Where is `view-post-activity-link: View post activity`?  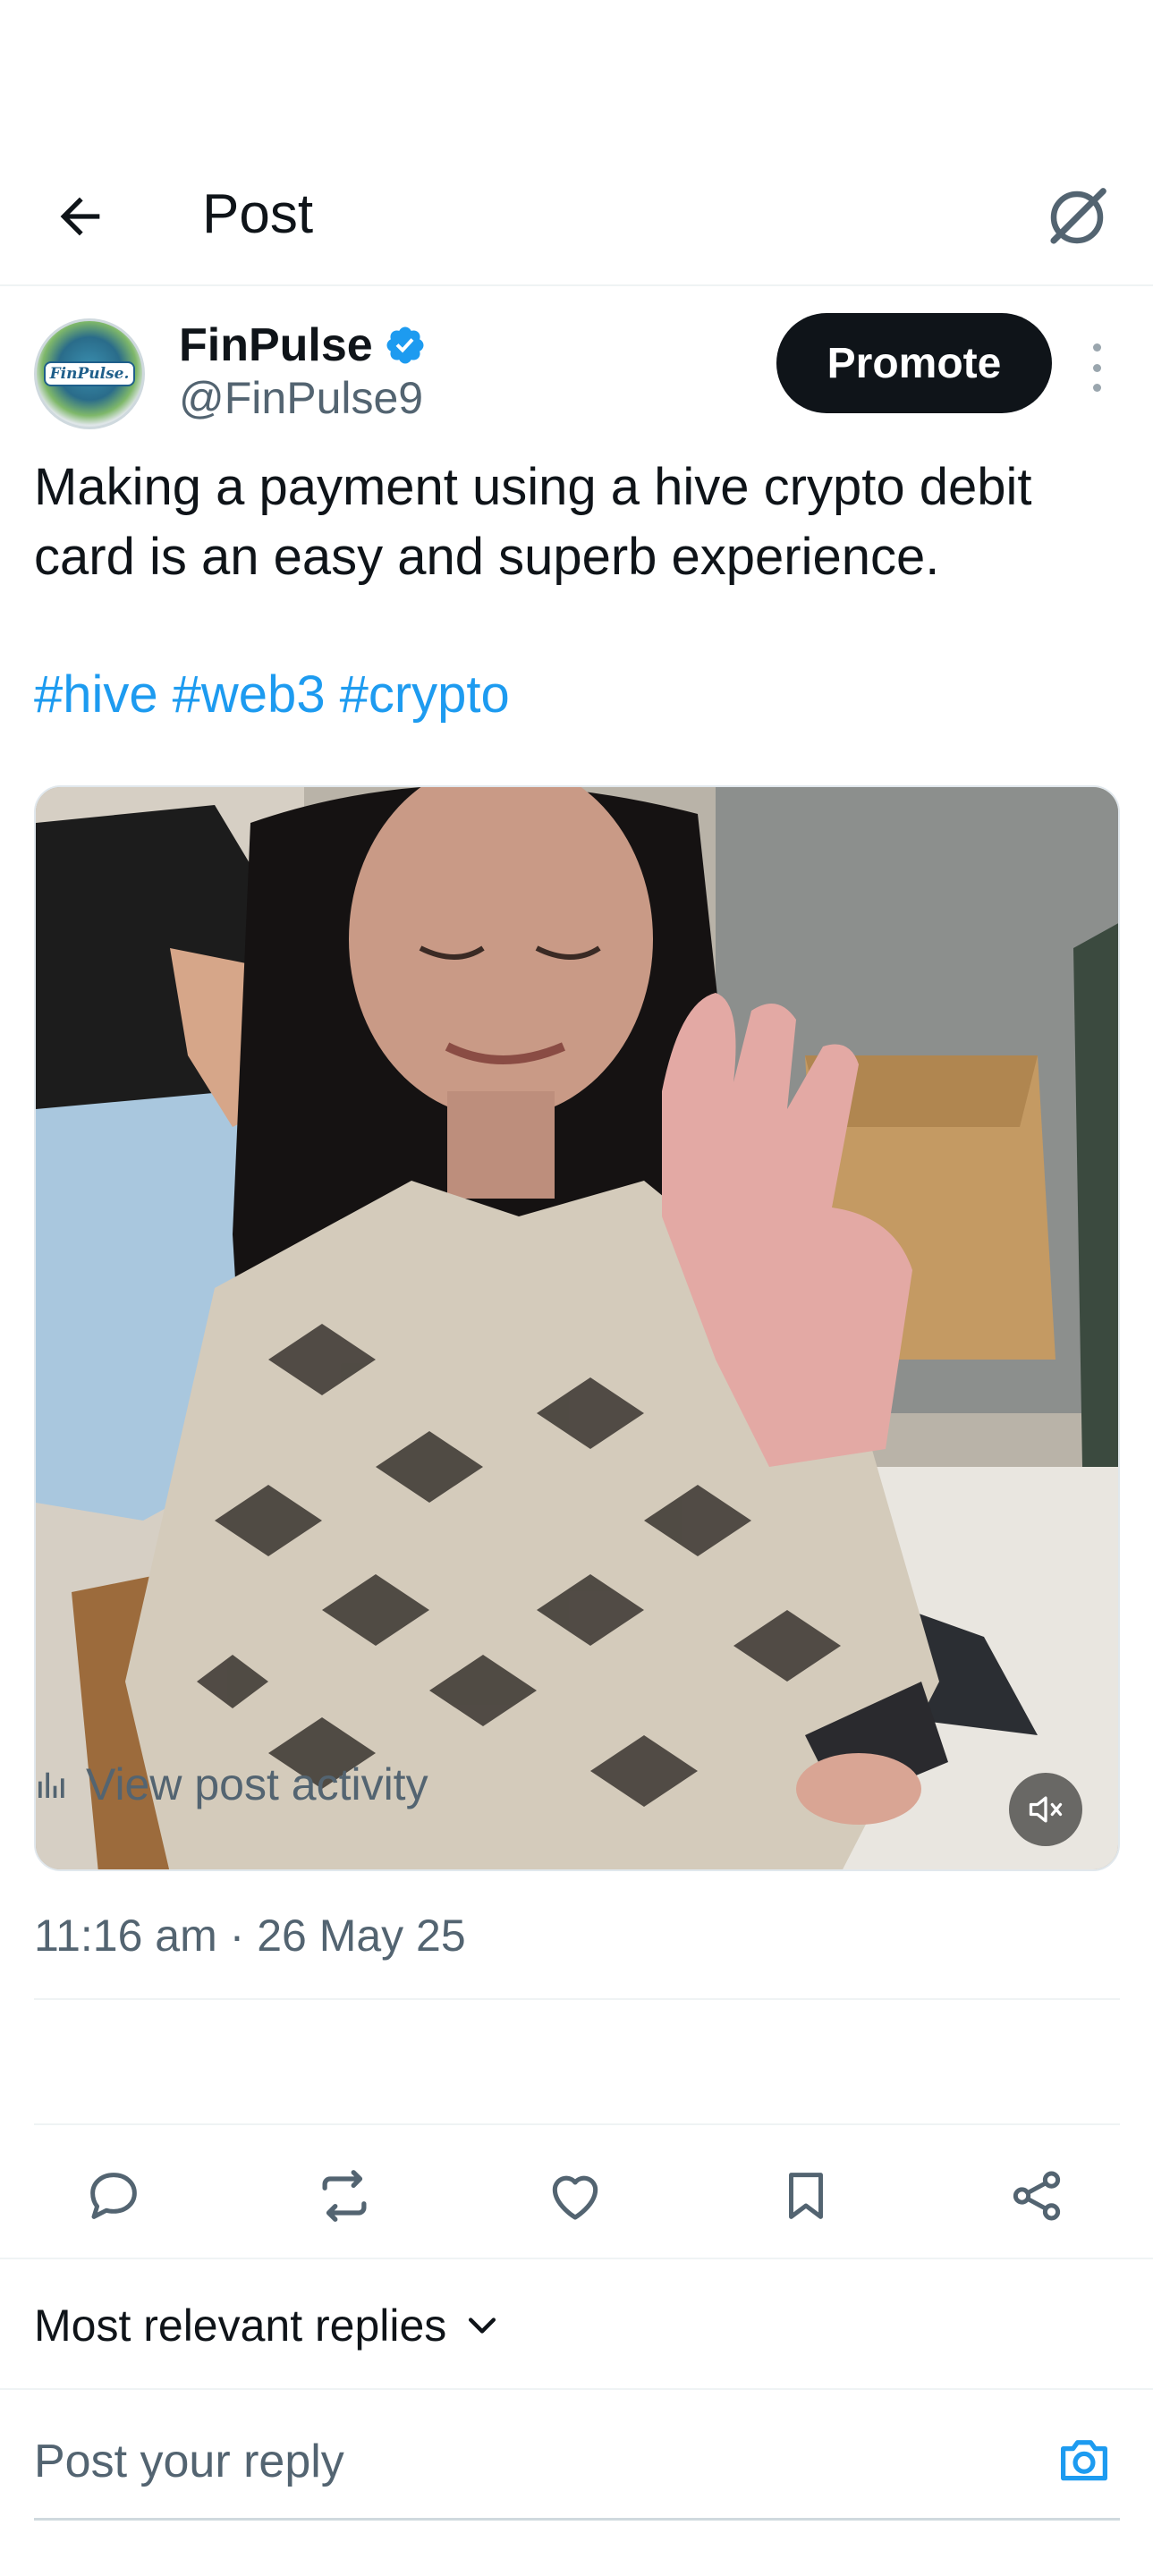 view-post-activity-link: View post activity is located at coordinates (231, 1784).